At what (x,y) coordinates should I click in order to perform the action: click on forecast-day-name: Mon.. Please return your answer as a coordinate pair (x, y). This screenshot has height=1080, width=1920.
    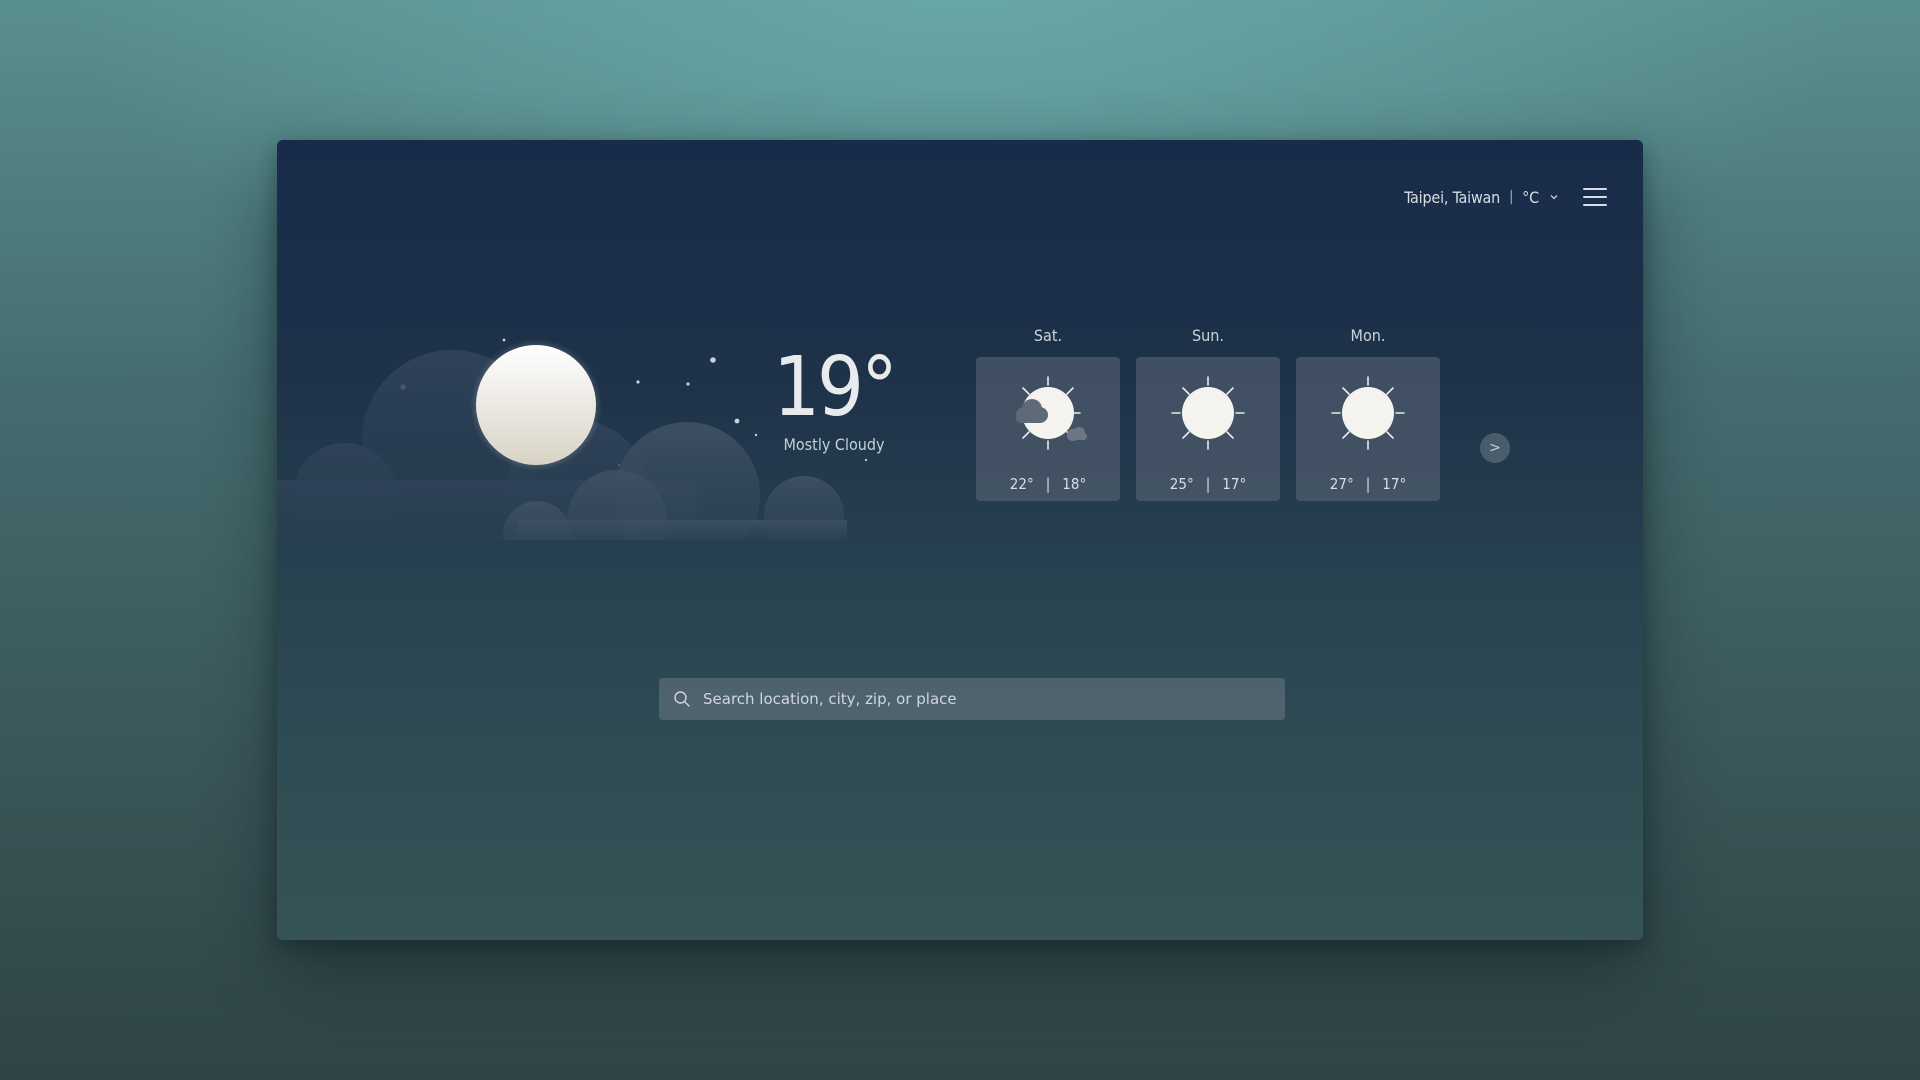
    Looking at the image, I should click on (1368, 335).